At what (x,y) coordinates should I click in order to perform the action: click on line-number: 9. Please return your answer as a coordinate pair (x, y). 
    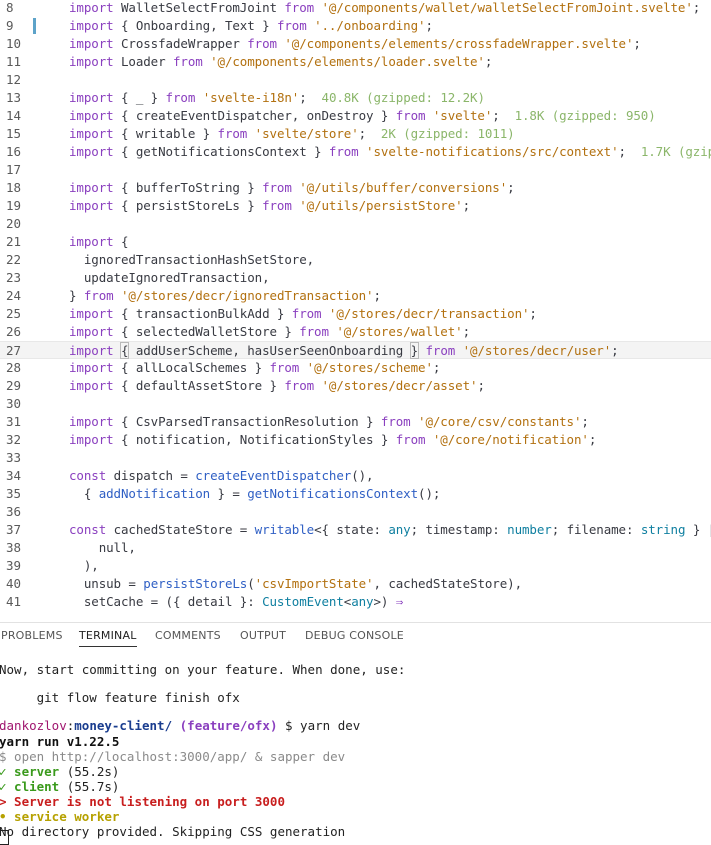
    Looking at the image, I should click on (10, 25).